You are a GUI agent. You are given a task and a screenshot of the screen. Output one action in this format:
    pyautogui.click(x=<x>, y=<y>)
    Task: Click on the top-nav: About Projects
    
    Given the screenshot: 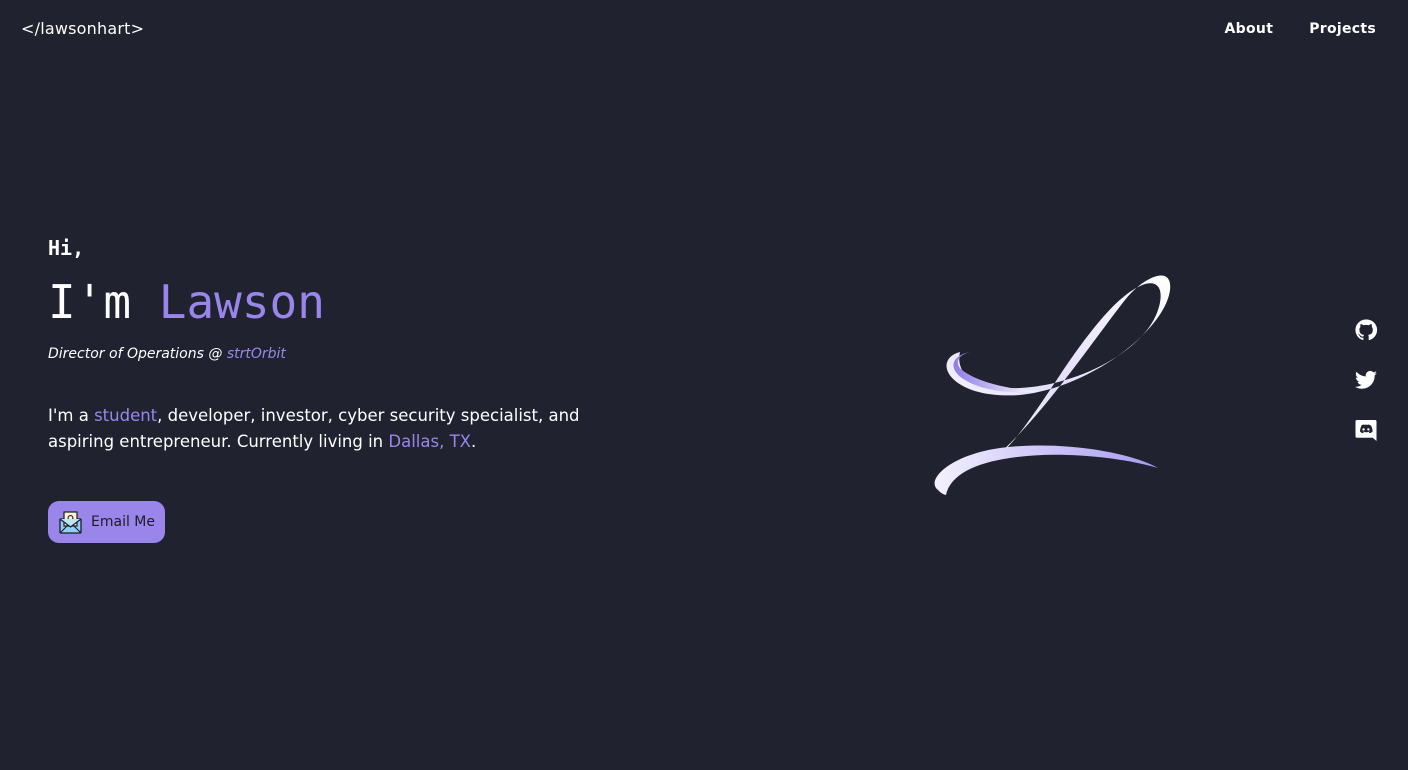 What is the action you would take?
    pyautogui.click(x=1300, y=29)
    